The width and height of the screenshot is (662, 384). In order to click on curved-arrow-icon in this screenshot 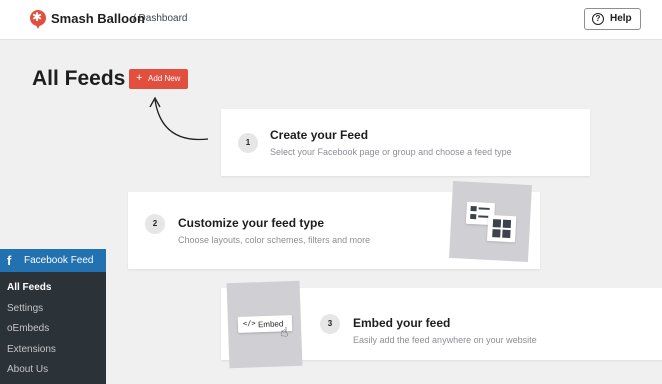, I will do `click(179, 118)`.